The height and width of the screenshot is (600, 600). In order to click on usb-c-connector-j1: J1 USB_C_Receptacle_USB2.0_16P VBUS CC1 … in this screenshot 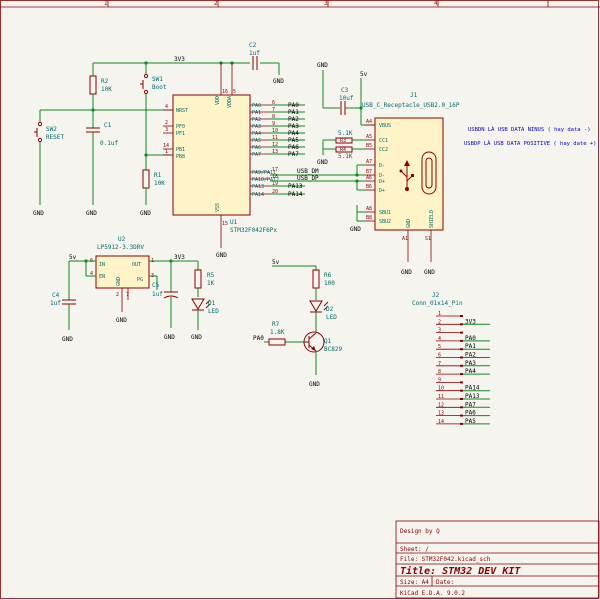, I will do `click(405, 184)`.